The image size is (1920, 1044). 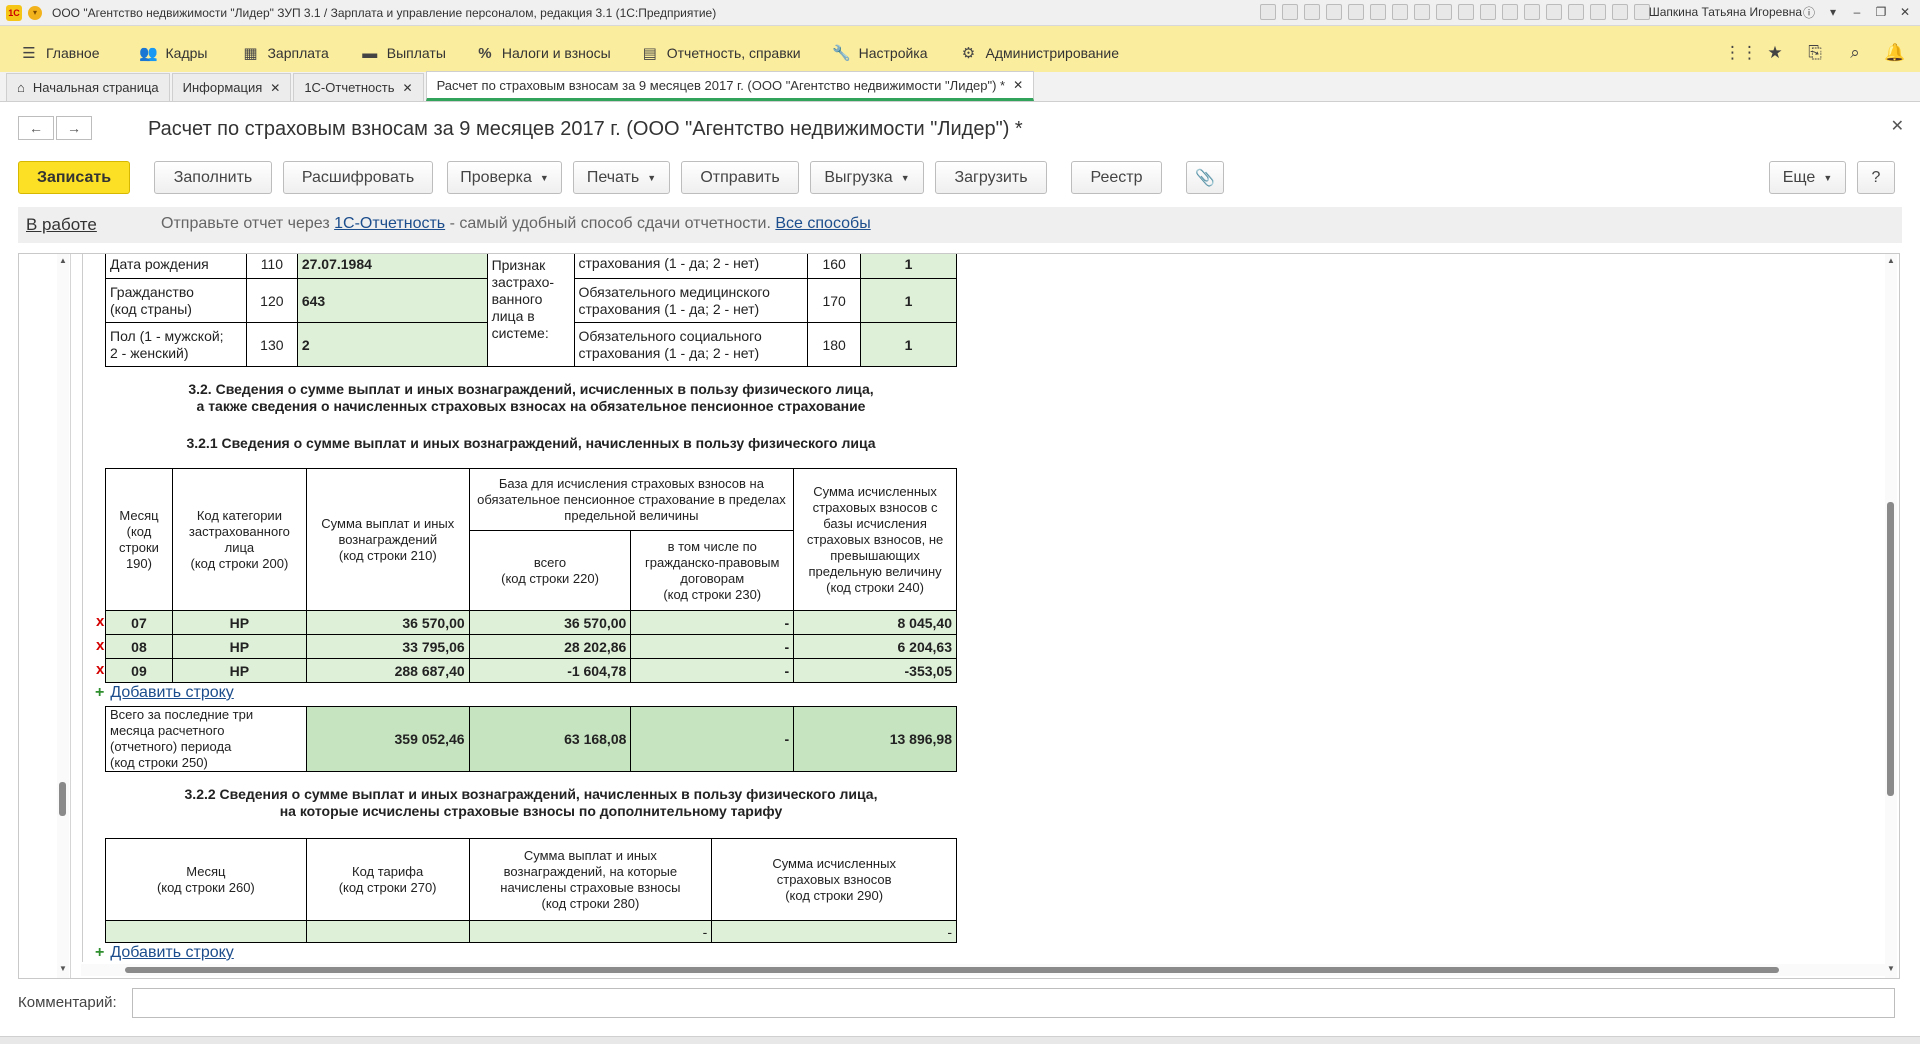 What do you see at coordinates (621, 177) in the screenshot?
I see `print-button: Печать ▼` at bounding box center [621, 177].